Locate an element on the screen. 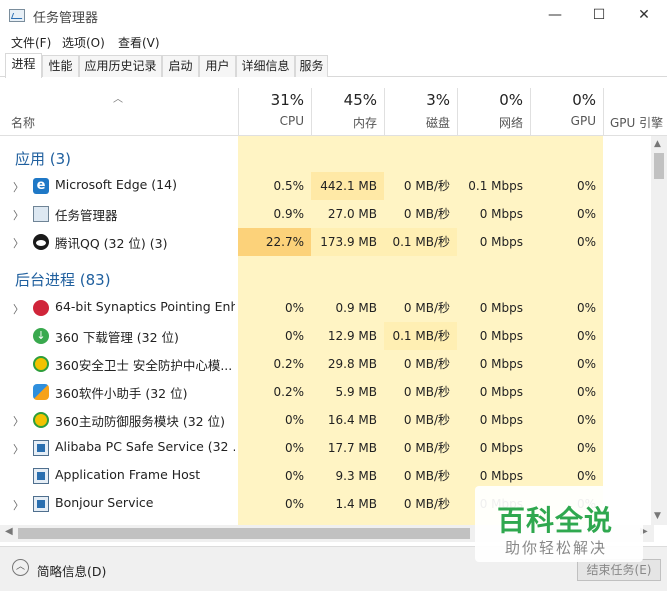  watermark-title: 百科全说 is located at coordinates (555, 520).